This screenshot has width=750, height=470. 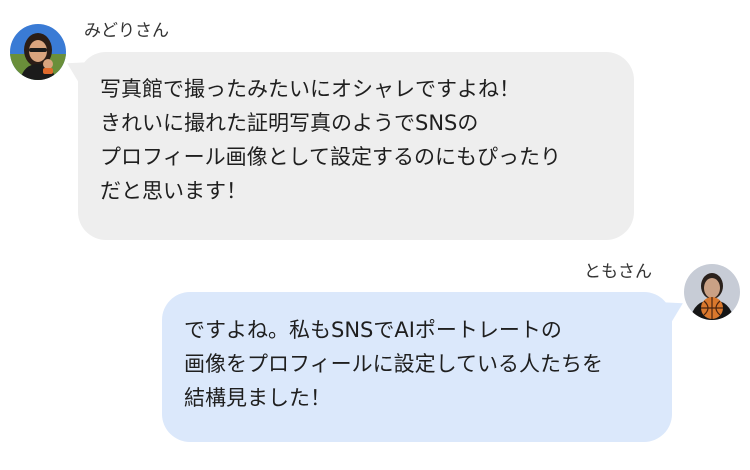 What do you see at coordinates (618, 272) in the screenshot?
I see `sender-name: ともさん` at bounding box center [618, 272].